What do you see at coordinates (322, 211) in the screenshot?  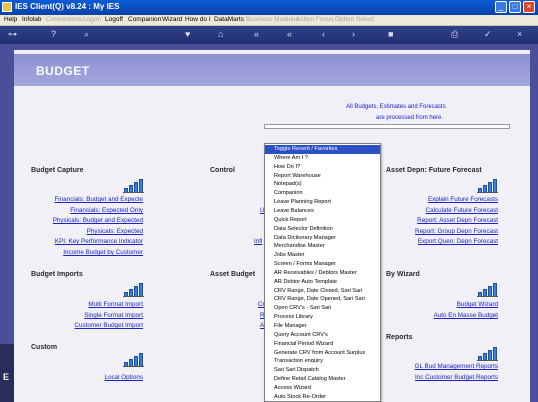 I see `dropdown-item: Leave Balances` at bounding box center [322, 211].